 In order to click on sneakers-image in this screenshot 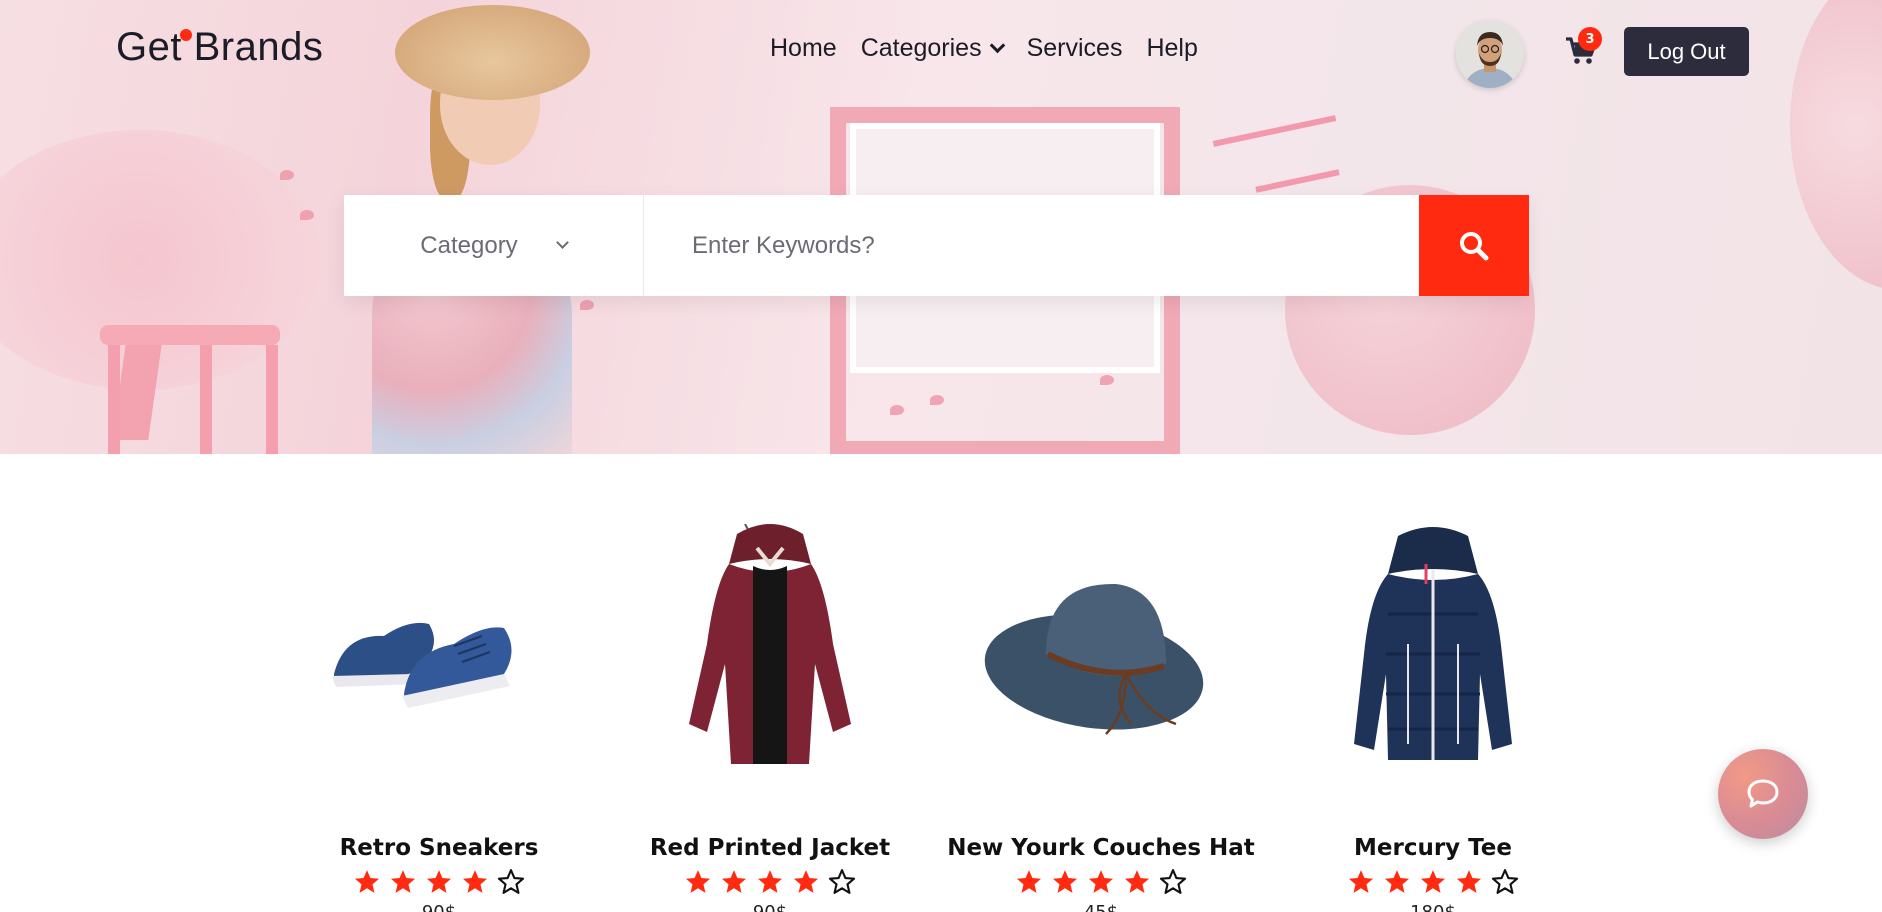, I will do `click(439, 654)`.